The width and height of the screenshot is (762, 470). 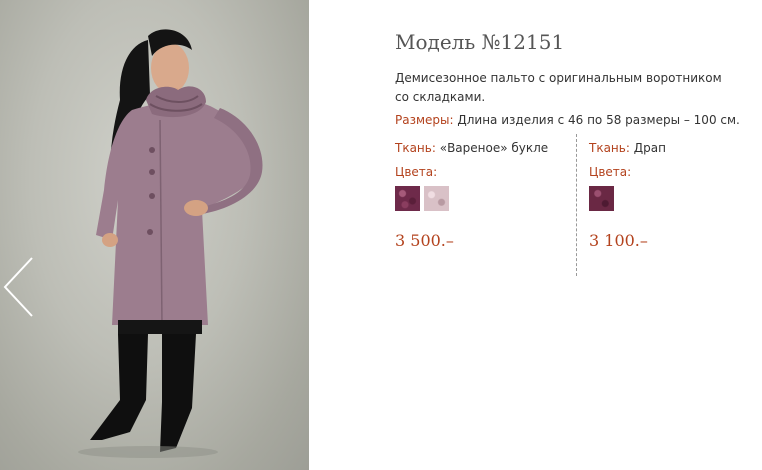 I want to click on variant-drap: Ткань: Драп Цвета: 3 100.–, so click(x=675, y=195).